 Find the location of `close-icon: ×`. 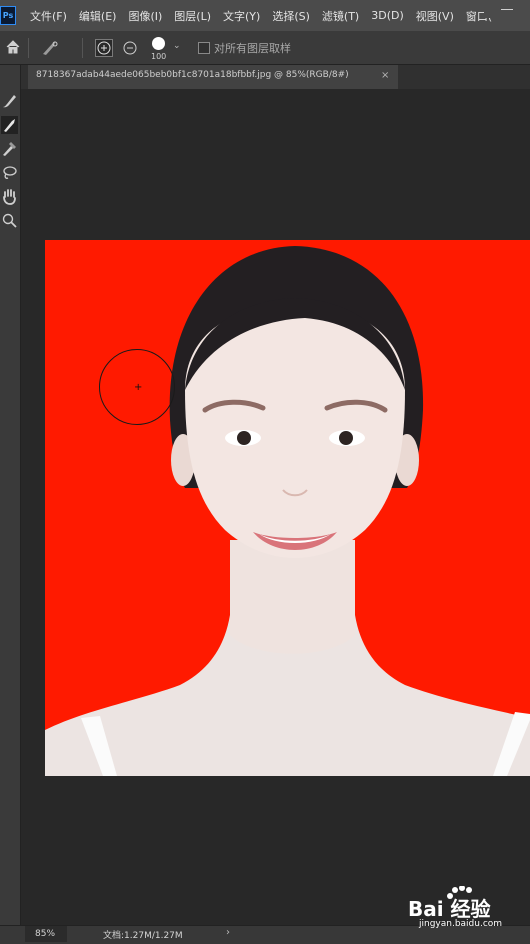

close-icon: × is located at coordinates (385, 75).